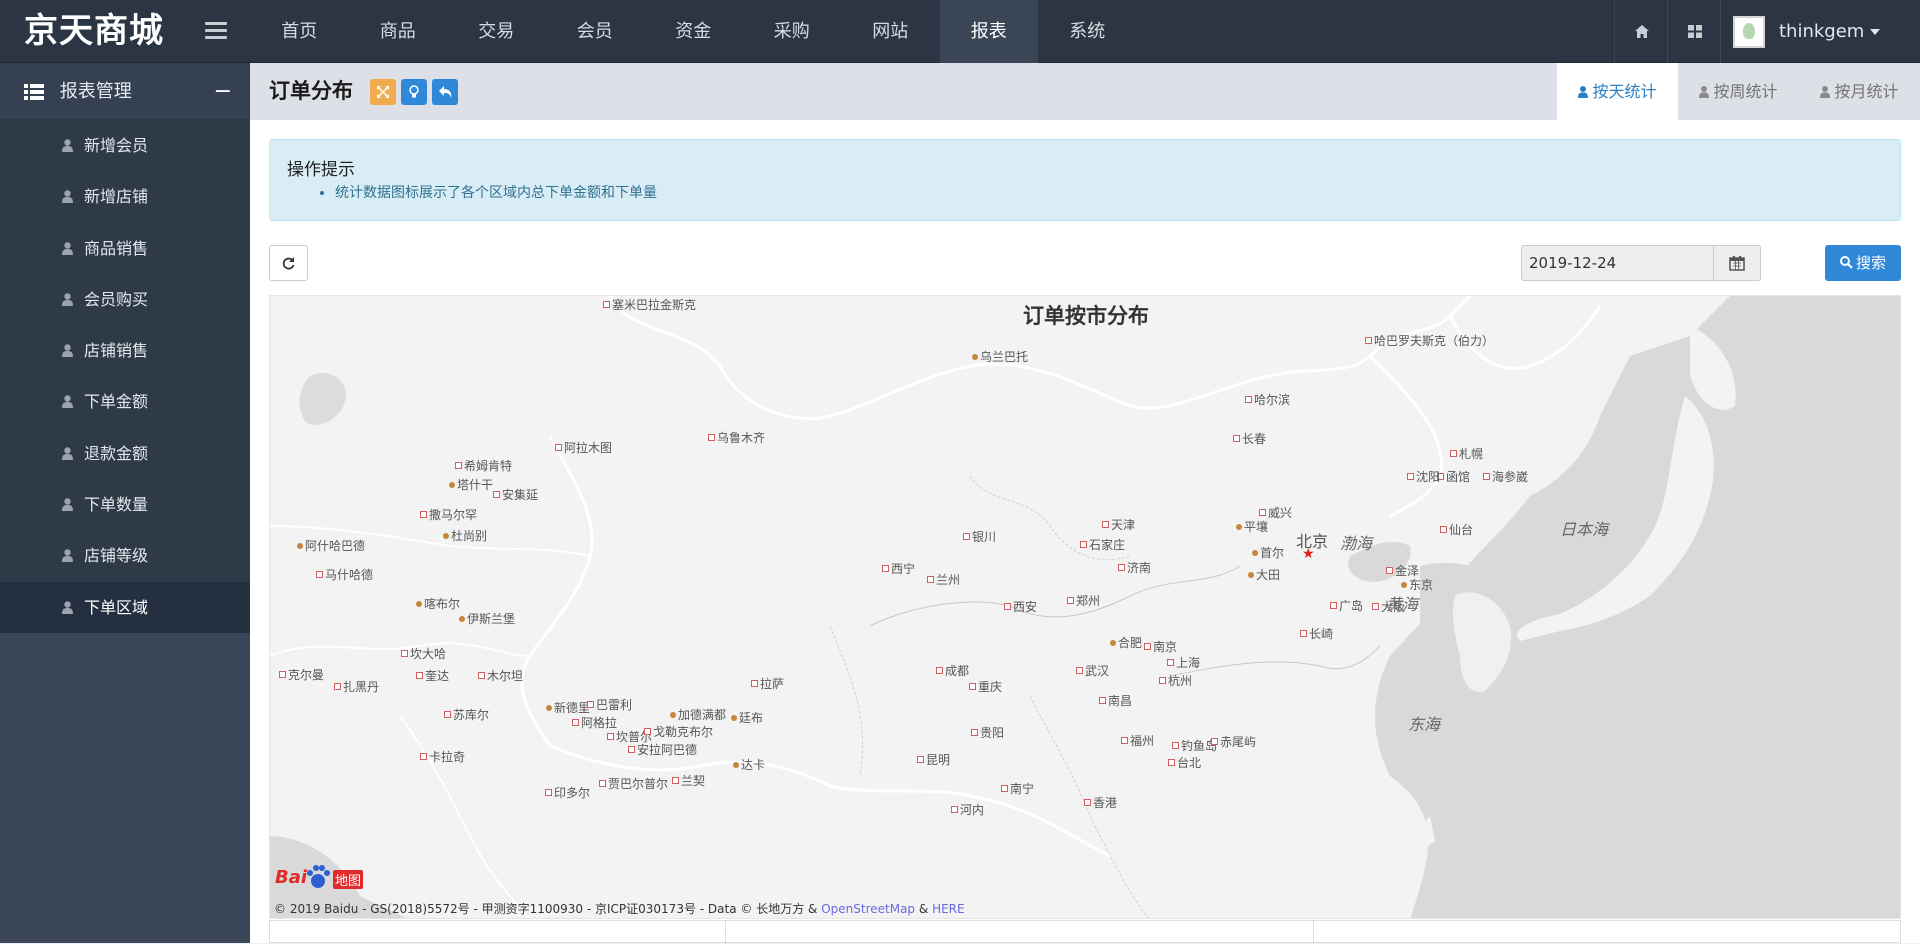 Image resolution: width=1920 pixels, height=944 pixels. I want to click on sidebar-item-label: 下单数量, so click(116, 505).